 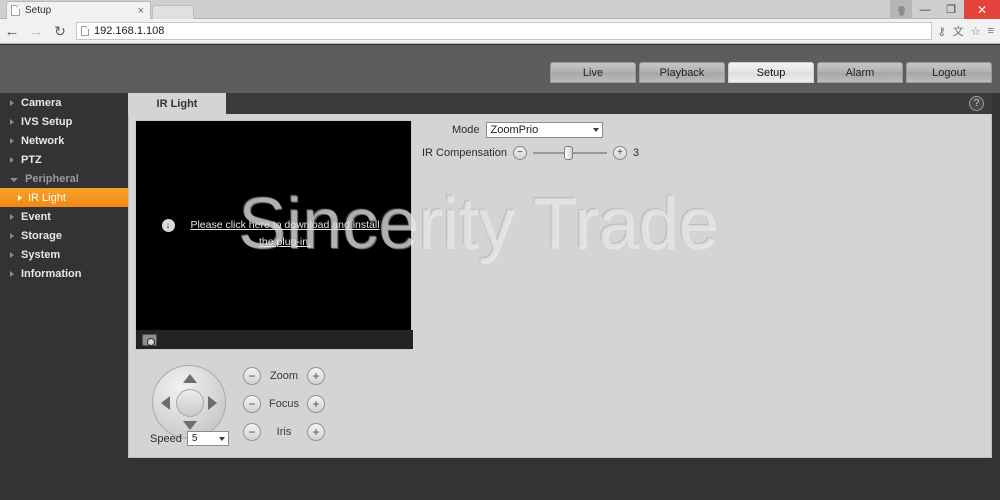 I want to click on nav-tab-setup: Setup, so click(x=771, y=72).